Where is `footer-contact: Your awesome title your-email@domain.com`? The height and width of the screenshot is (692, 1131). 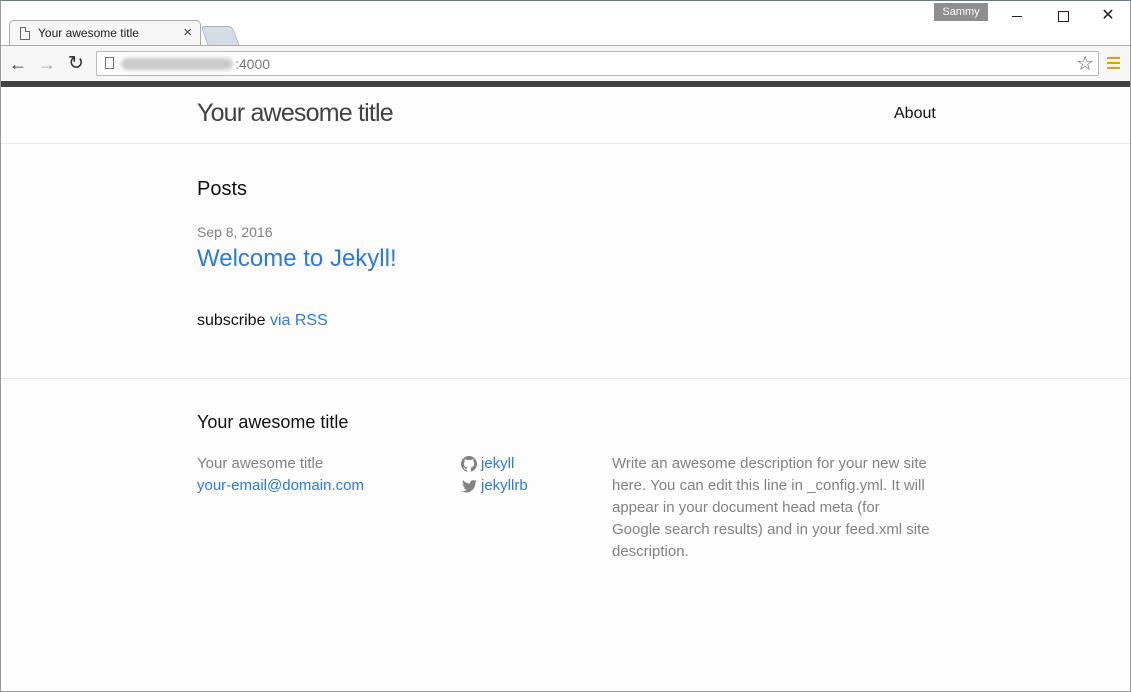 footer-contact: Your awesome title your-email@domain.com is located at coordinates (280, 475).